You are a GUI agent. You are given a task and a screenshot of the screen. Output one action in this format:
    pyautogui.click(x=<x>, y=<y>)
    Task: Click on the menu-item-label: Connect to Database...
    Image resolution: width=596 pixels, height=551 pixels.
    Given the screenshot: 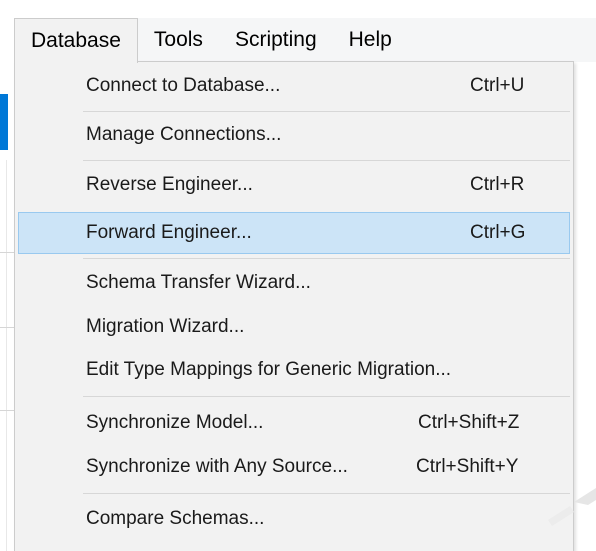 What is the action you would take?
    pyautogui.click(x=183, y=85)
    